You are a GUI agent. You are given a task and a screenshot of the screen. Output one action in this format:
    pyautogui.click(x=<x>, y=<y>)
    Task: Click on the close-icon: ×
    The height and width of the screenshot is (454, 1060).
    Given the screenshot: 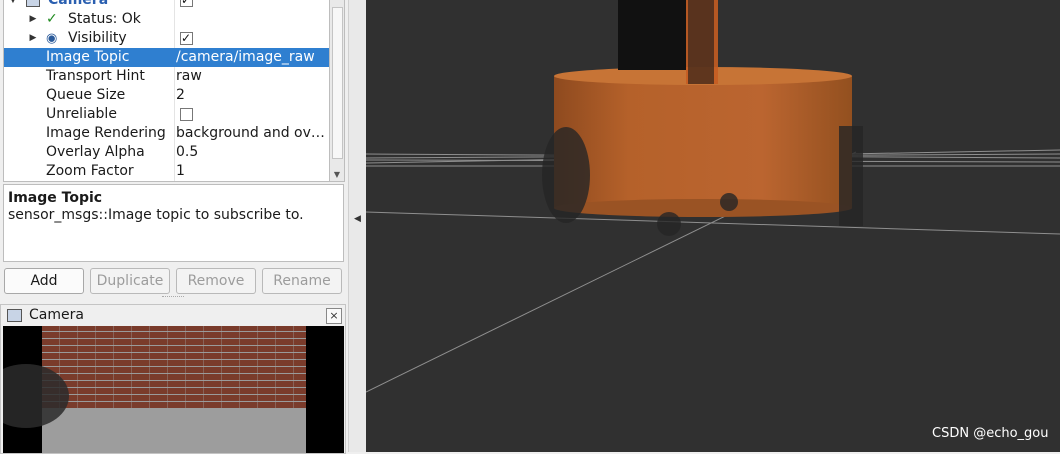 What is the action you would take?
    pyautogui.click(x=334, y=316)
    